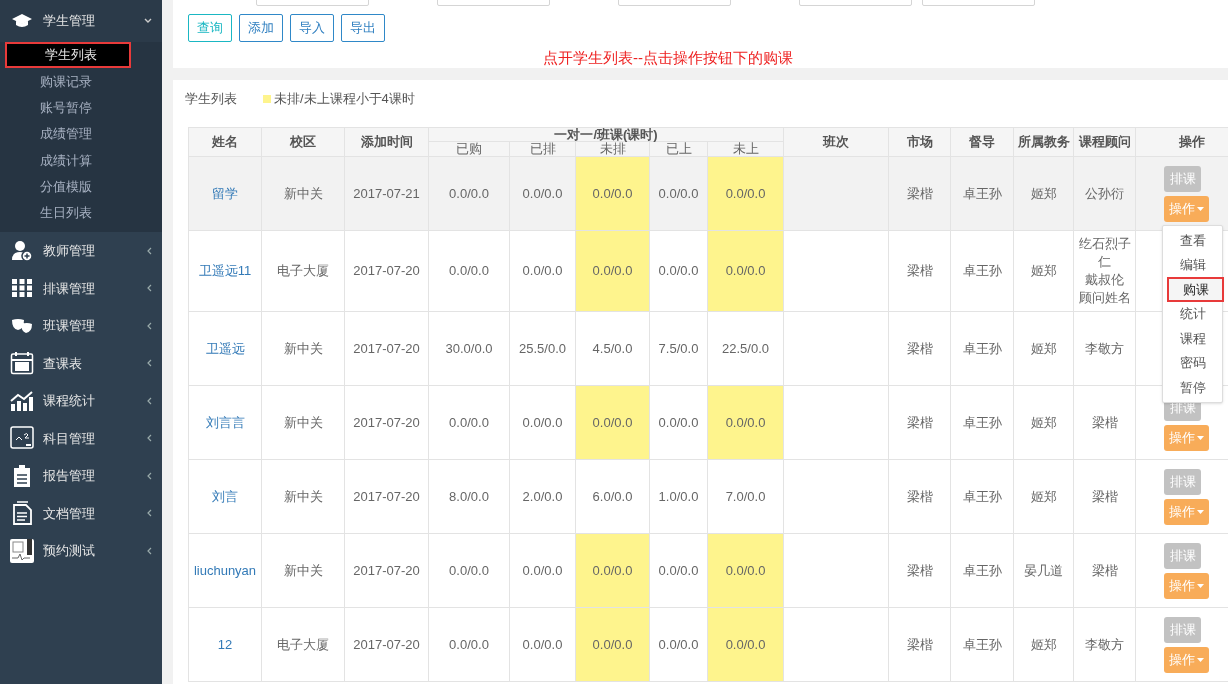 Image resolution: width=1228 pixels, height=684 pixels. I want to click on table-cell: 8.0/0.0, so click(469, 496).